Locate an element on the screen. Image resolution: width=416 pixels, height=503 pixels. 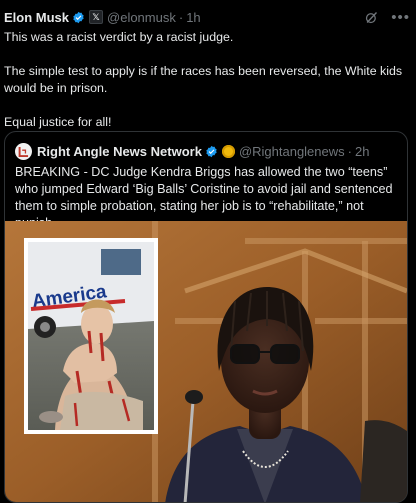
x-affiliate-badge-icon: 𝕏 is located at coordinates (96, 17).